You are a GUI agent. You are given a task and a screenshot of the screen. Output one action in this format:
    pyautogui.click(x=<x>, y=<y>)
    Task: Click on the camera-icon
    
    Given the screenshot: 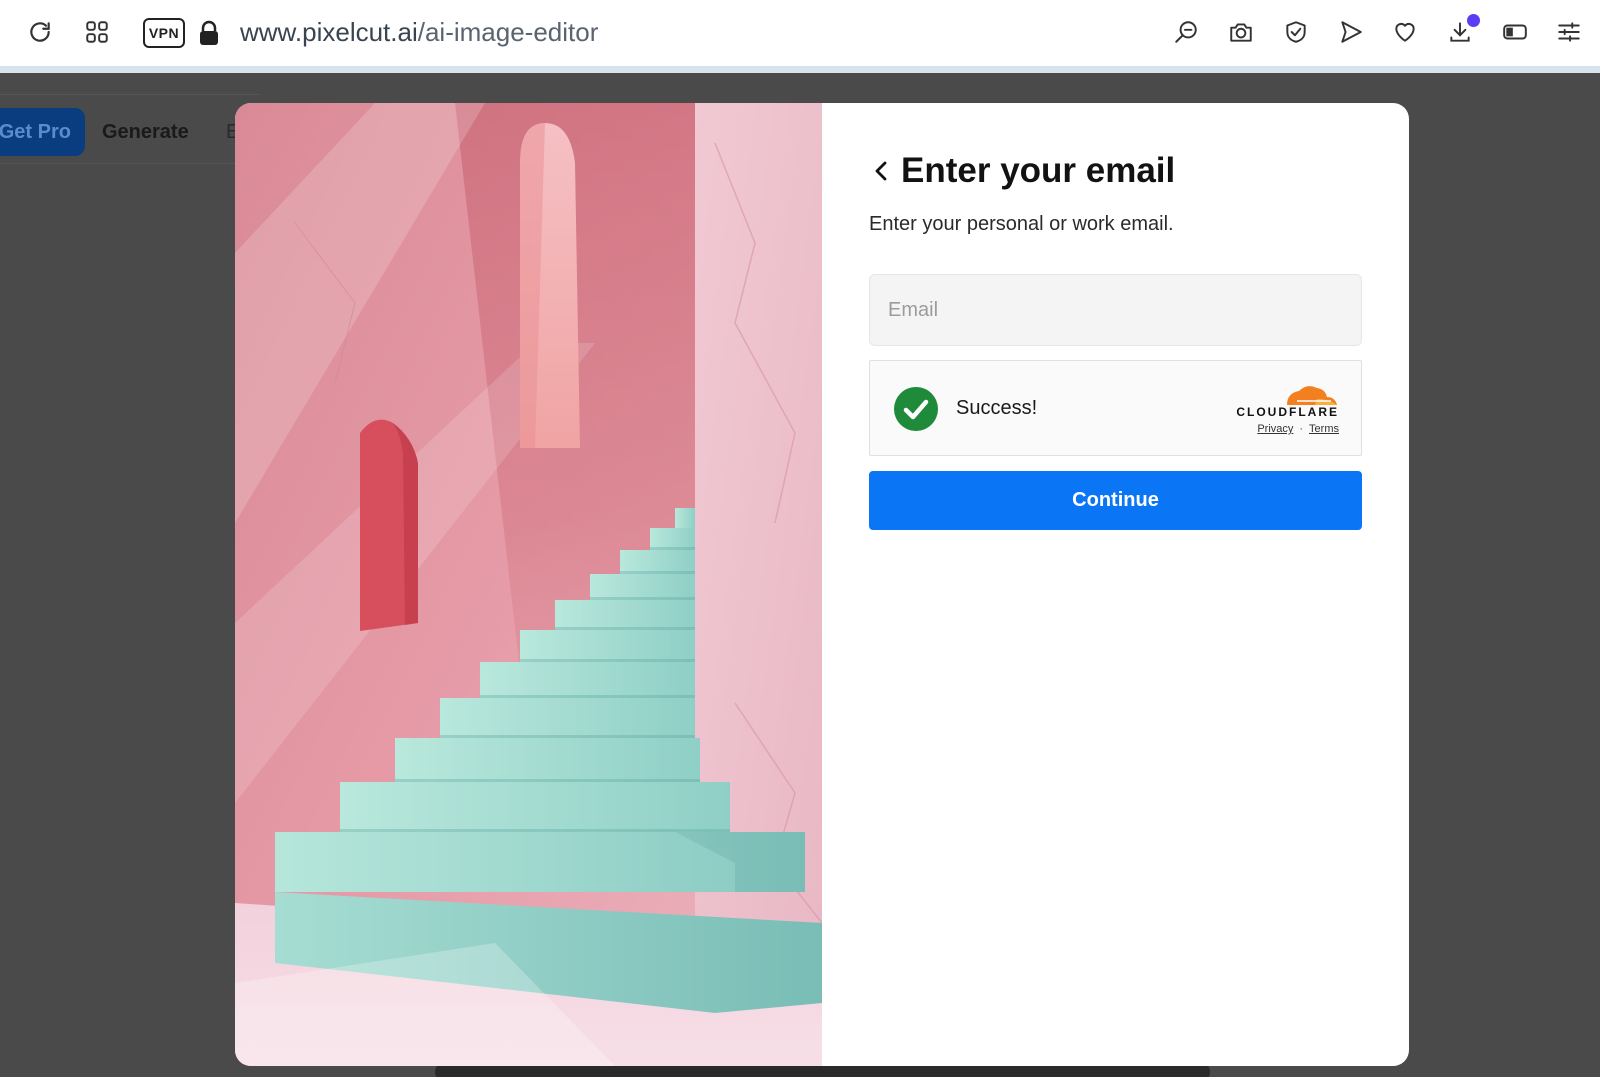 What is the action you would take?
    pyautogui.click(x=1241, y=32)
    